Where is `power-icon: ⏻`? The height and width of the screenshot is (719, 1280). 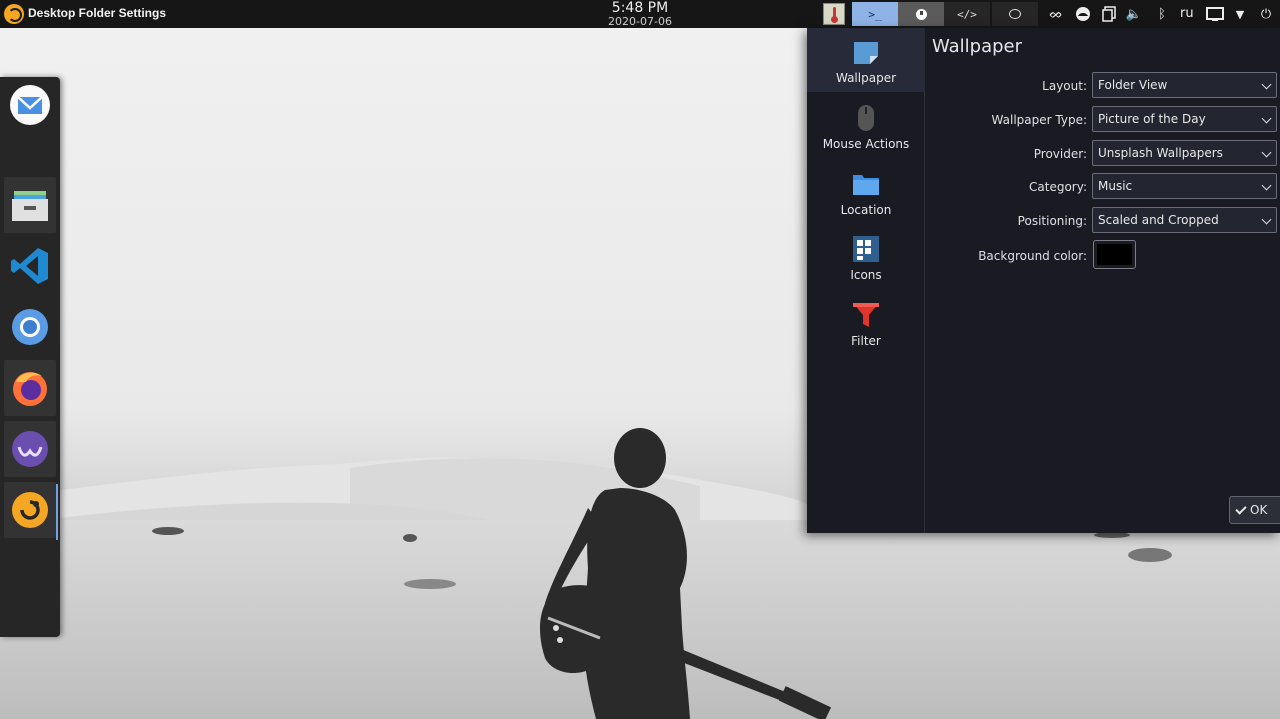
power-icon: ⏻ is located at coordinates (1266, 14).